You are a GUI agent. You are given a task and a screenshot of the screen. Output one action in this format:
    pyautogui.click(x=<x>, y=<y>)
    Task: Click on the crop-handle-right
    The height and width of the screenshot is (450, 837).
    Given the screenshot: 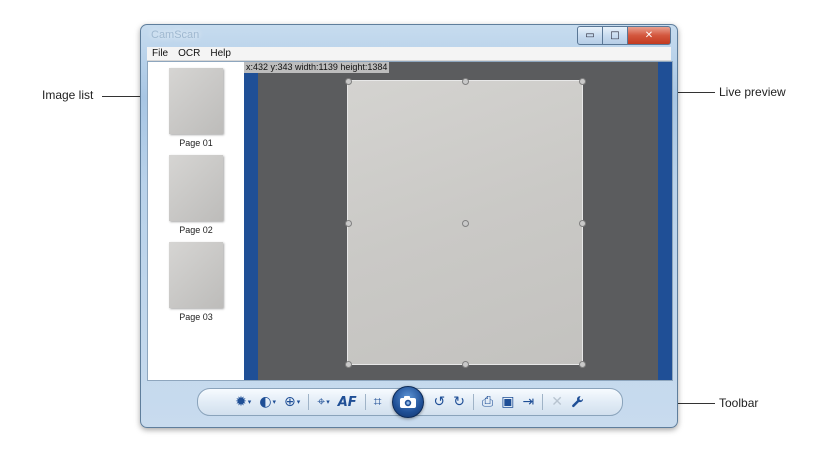 What is the action you would take?
    pyautogui.click(x=582, y=223)
    